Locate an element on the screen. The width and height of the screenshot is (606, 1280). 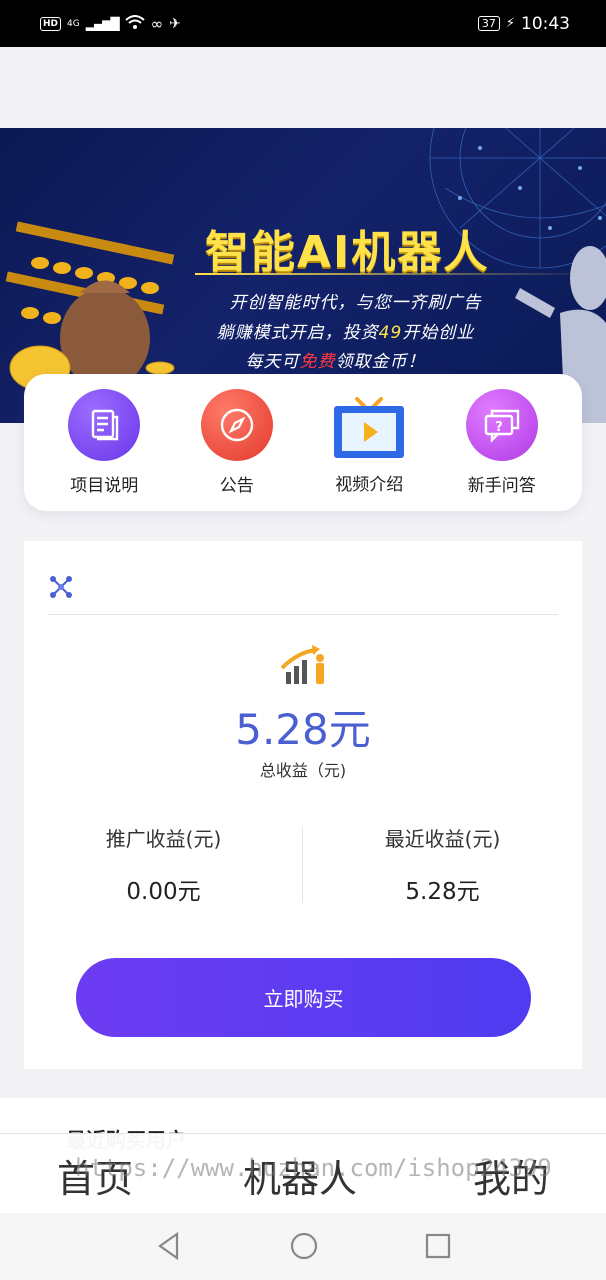
quick-link-label: 新手问答 is located at coordinates (501, 486).